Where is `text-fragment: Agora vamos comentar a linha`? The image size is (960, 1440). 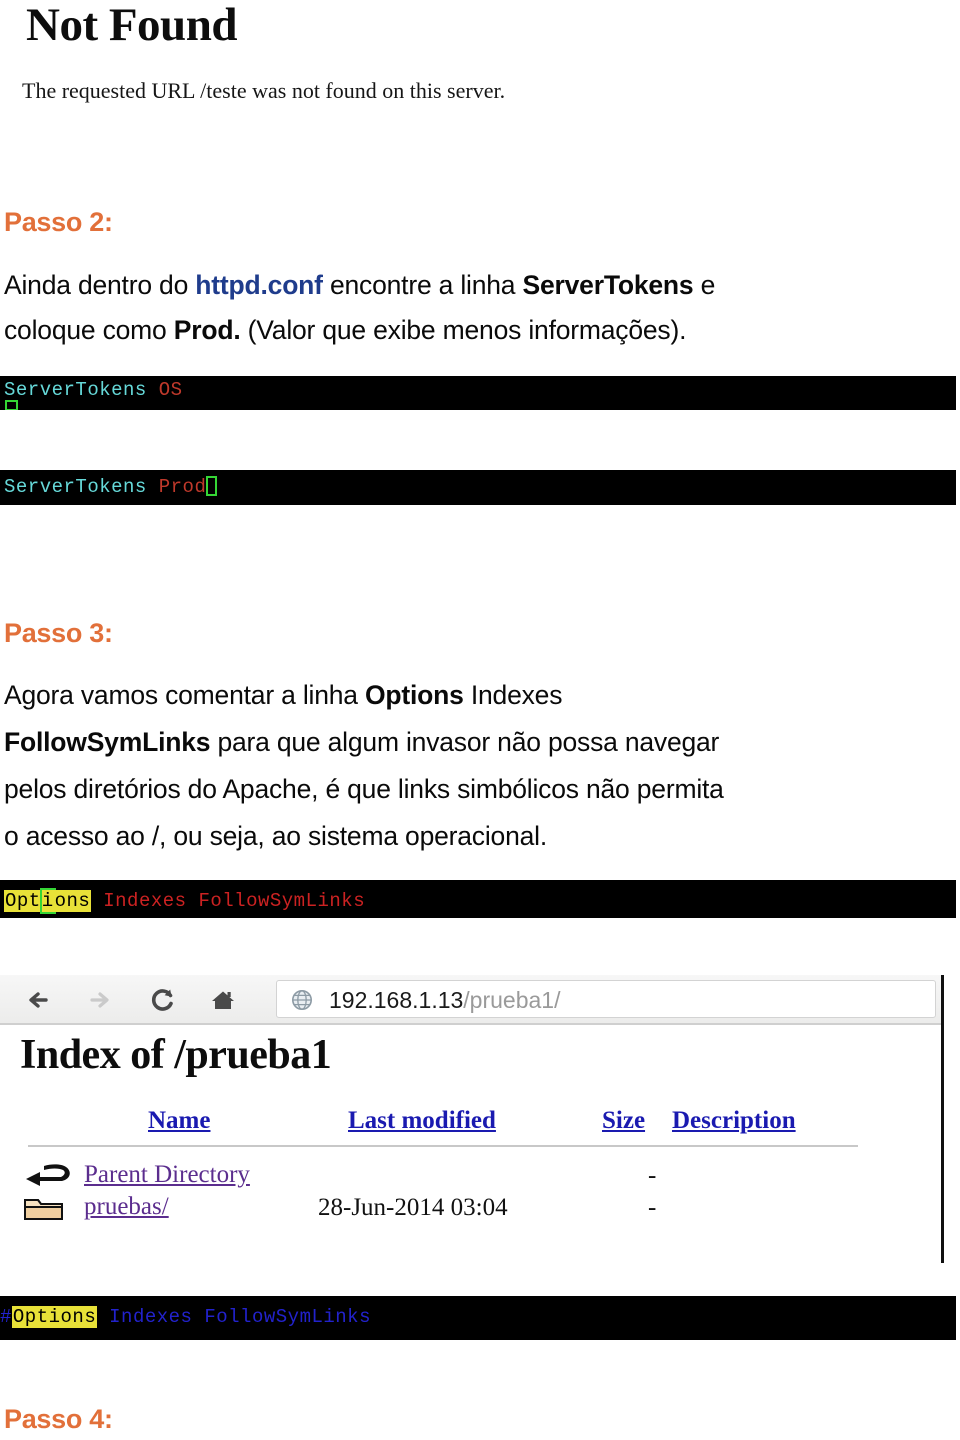
text-fragment: Agora vamos comentar a linha is located at coordinates (184, 695).